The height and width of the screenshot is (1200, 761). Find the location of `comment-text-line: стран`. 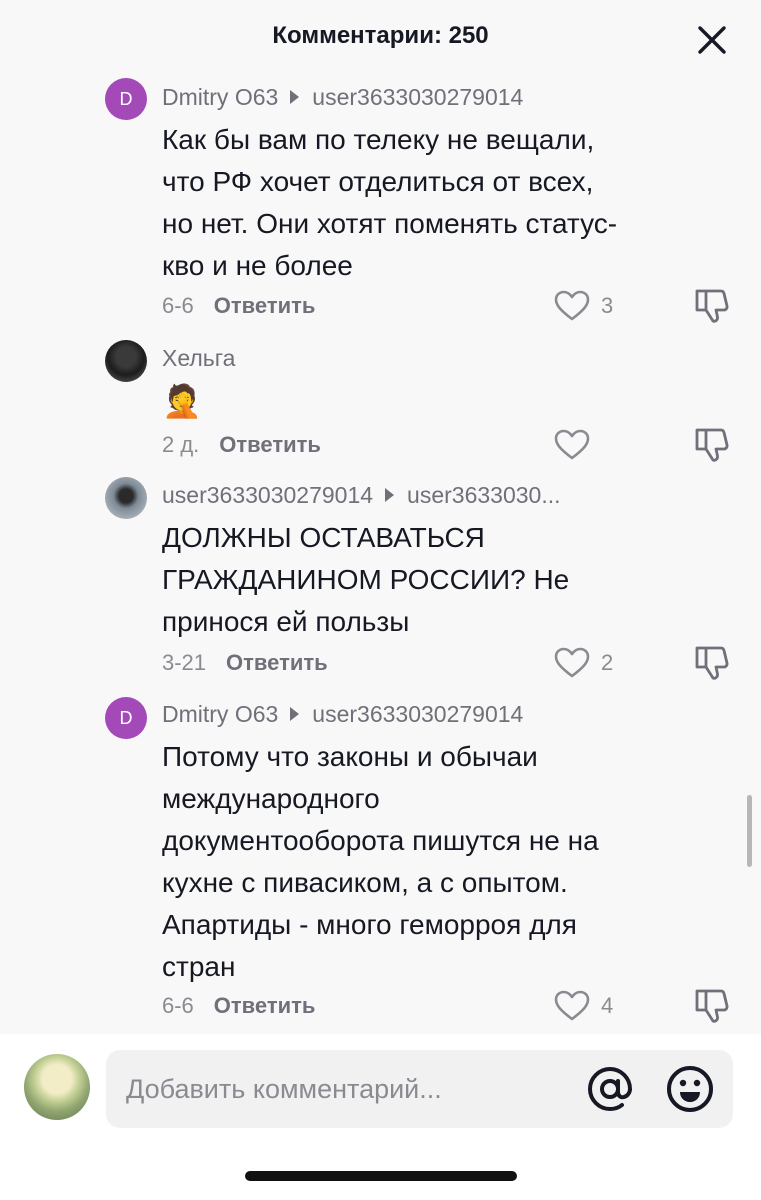

comment-text-line: стран is located at coordinates (199, 966).